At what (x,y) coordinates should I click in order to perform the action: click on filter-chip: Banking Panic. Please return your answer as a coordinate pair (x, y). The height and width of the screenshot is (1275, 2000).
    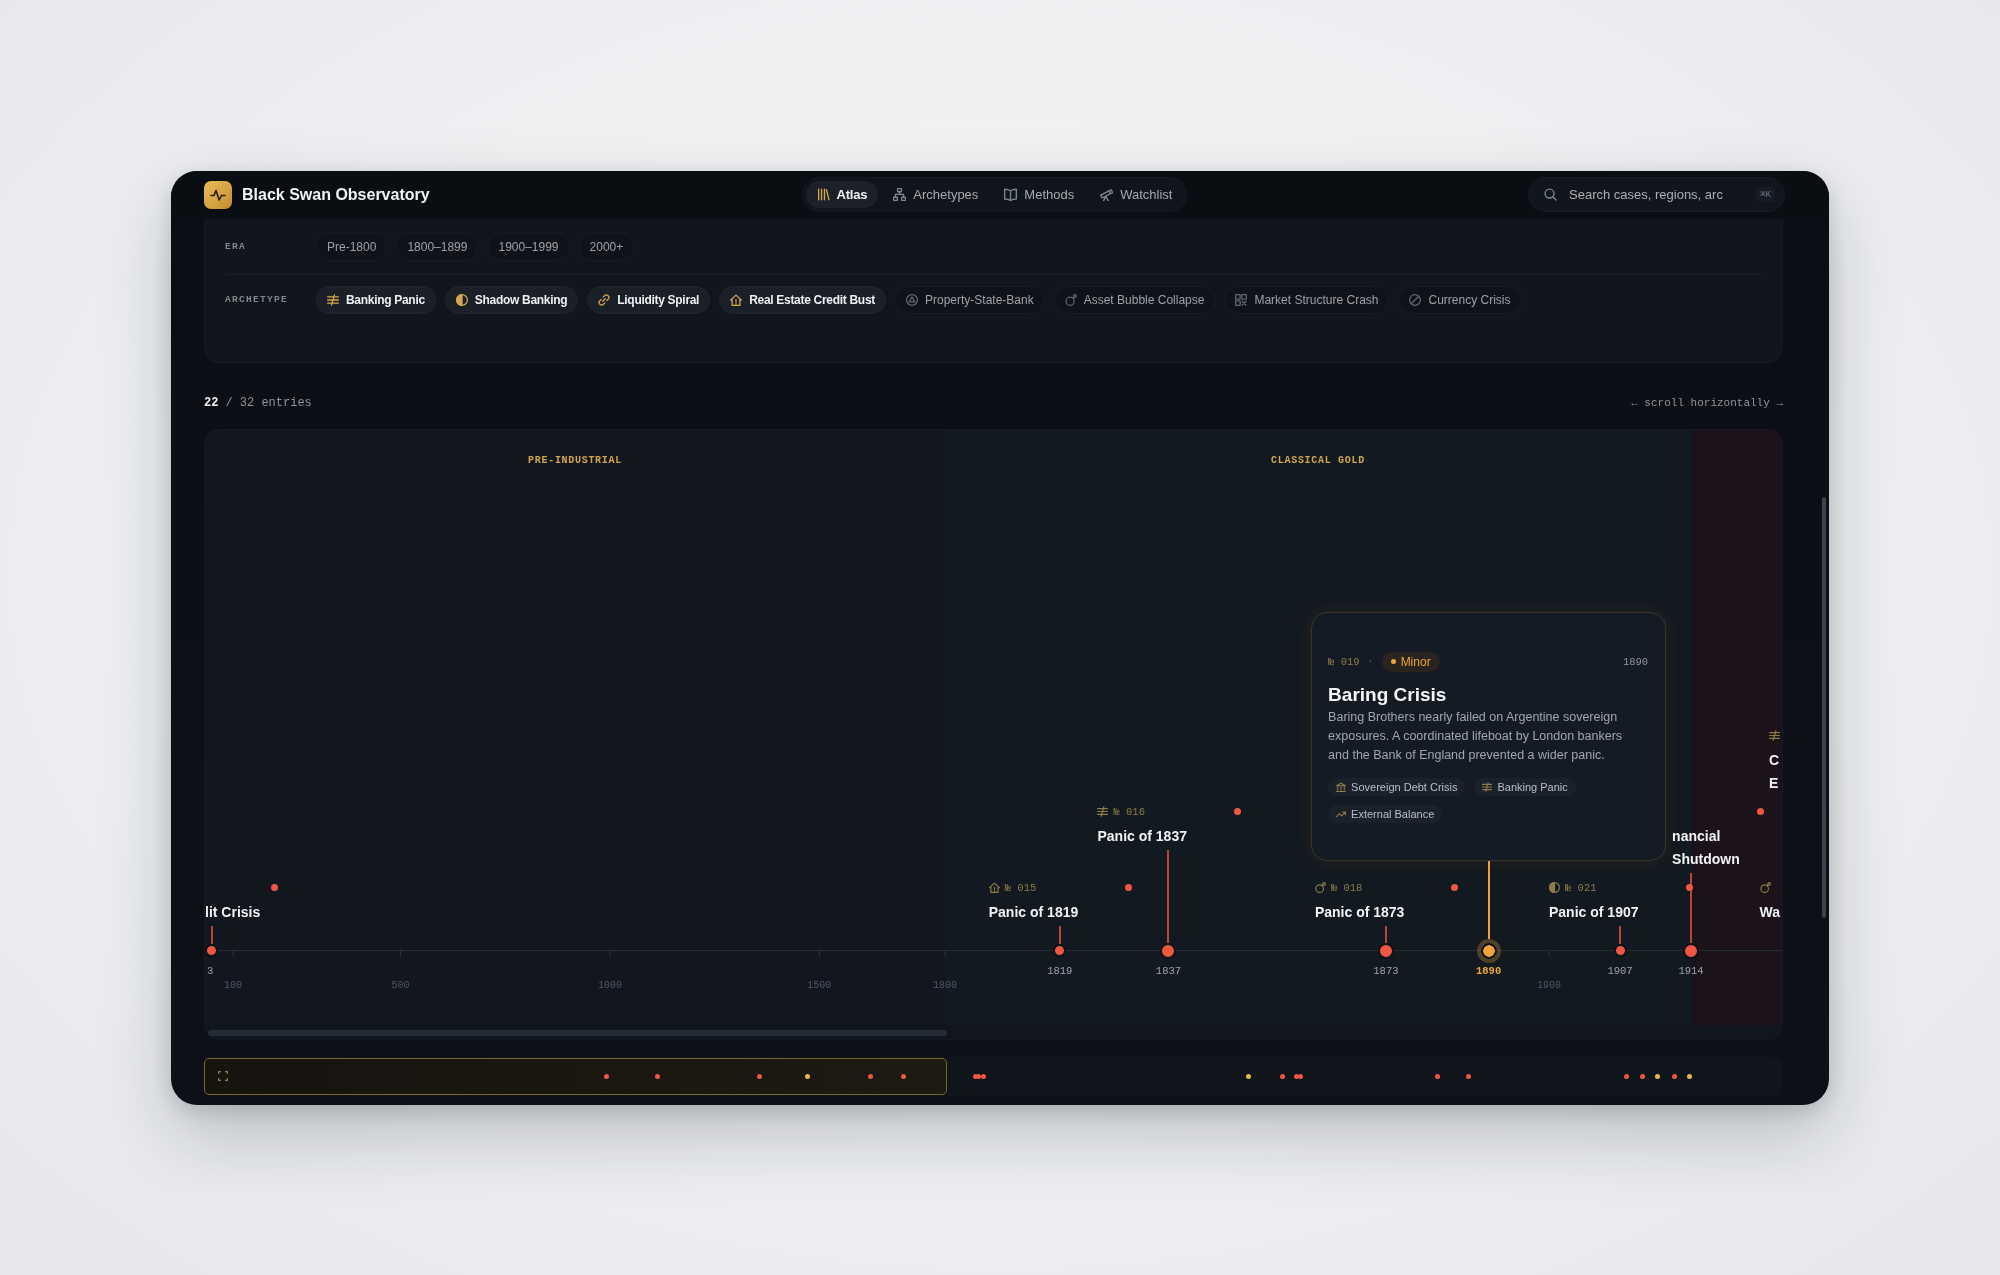
    Looking at the image, I should click on (376, 299).